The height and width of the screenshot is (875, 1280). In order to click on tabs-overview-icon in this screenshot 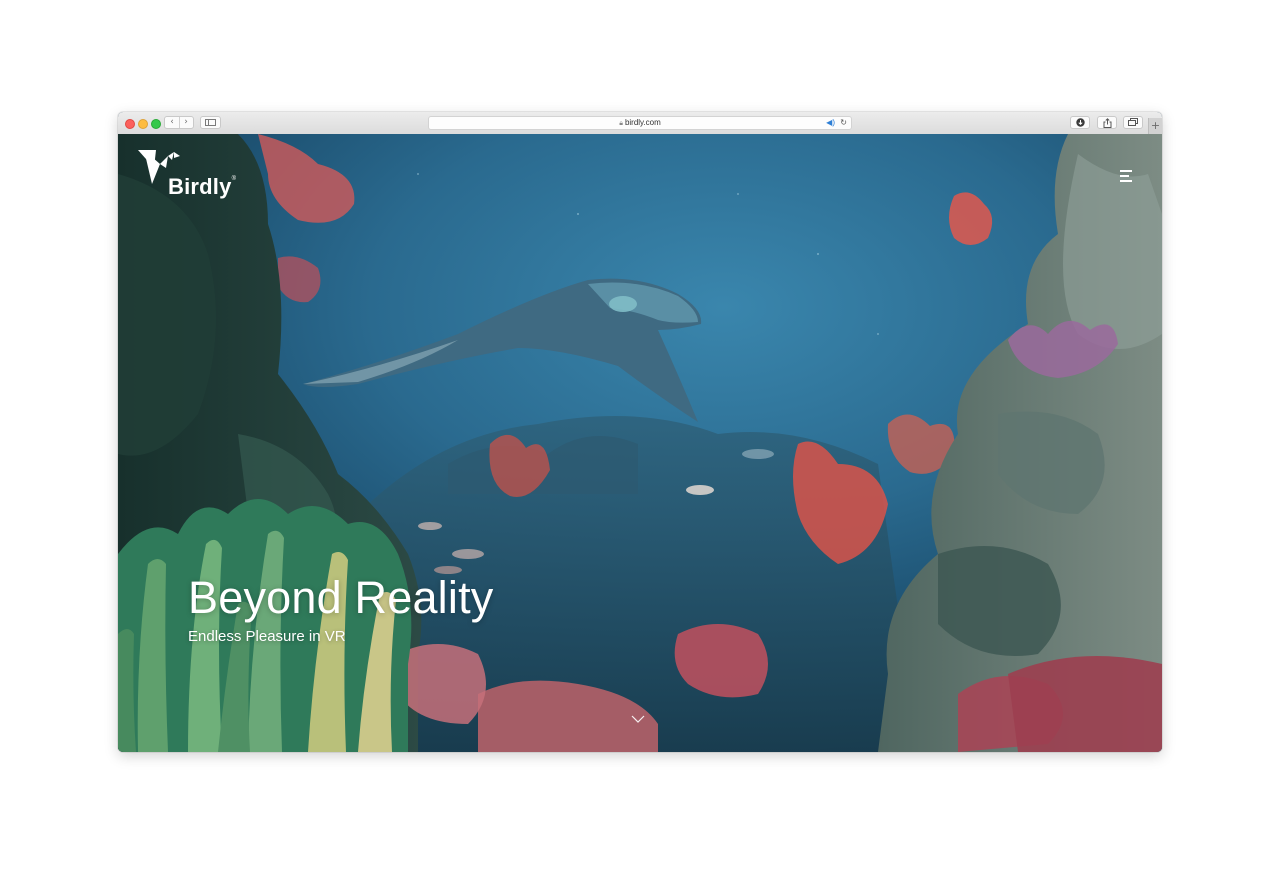, I will do `click(1133, 122)`.